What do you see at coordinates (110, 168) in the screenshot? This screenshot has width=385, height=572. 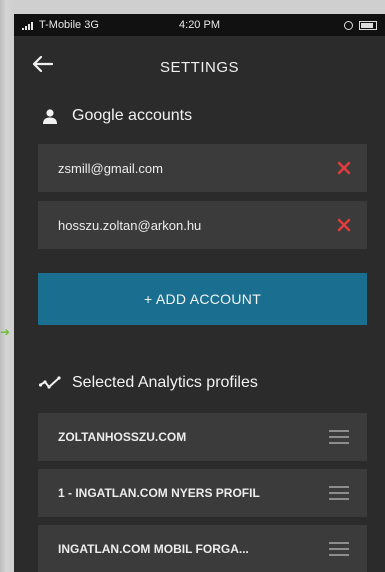 I see `account-email: zsmill@gmail.com` at bounding box center [110, 168].